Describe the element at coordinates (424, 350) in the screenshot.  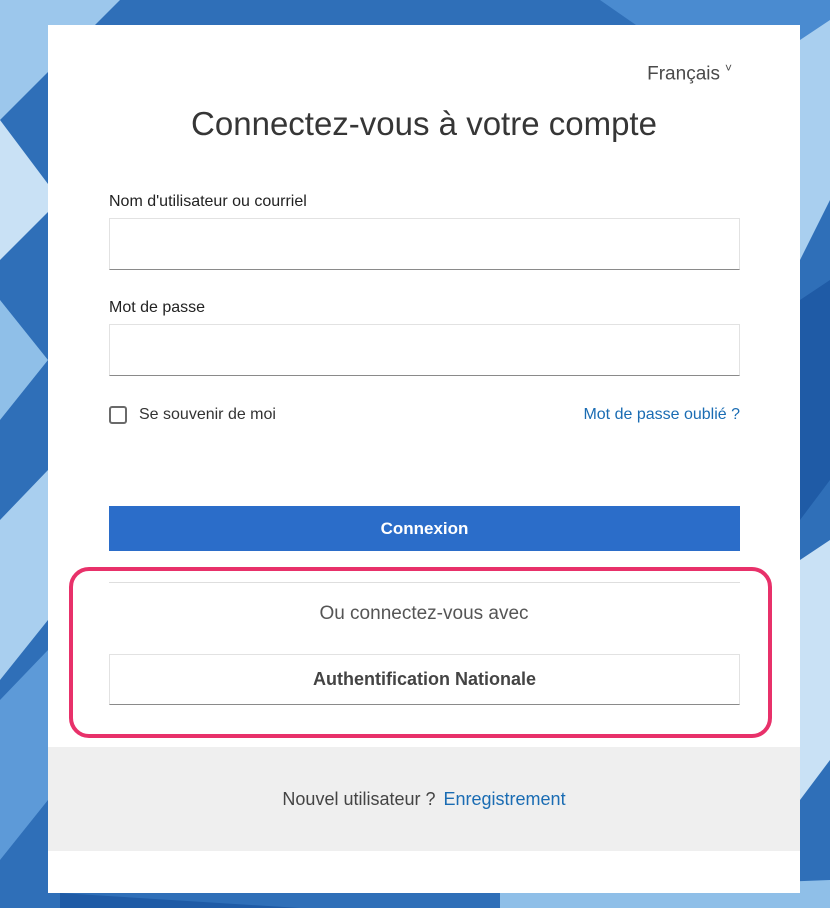
I see `password-input` at that location.